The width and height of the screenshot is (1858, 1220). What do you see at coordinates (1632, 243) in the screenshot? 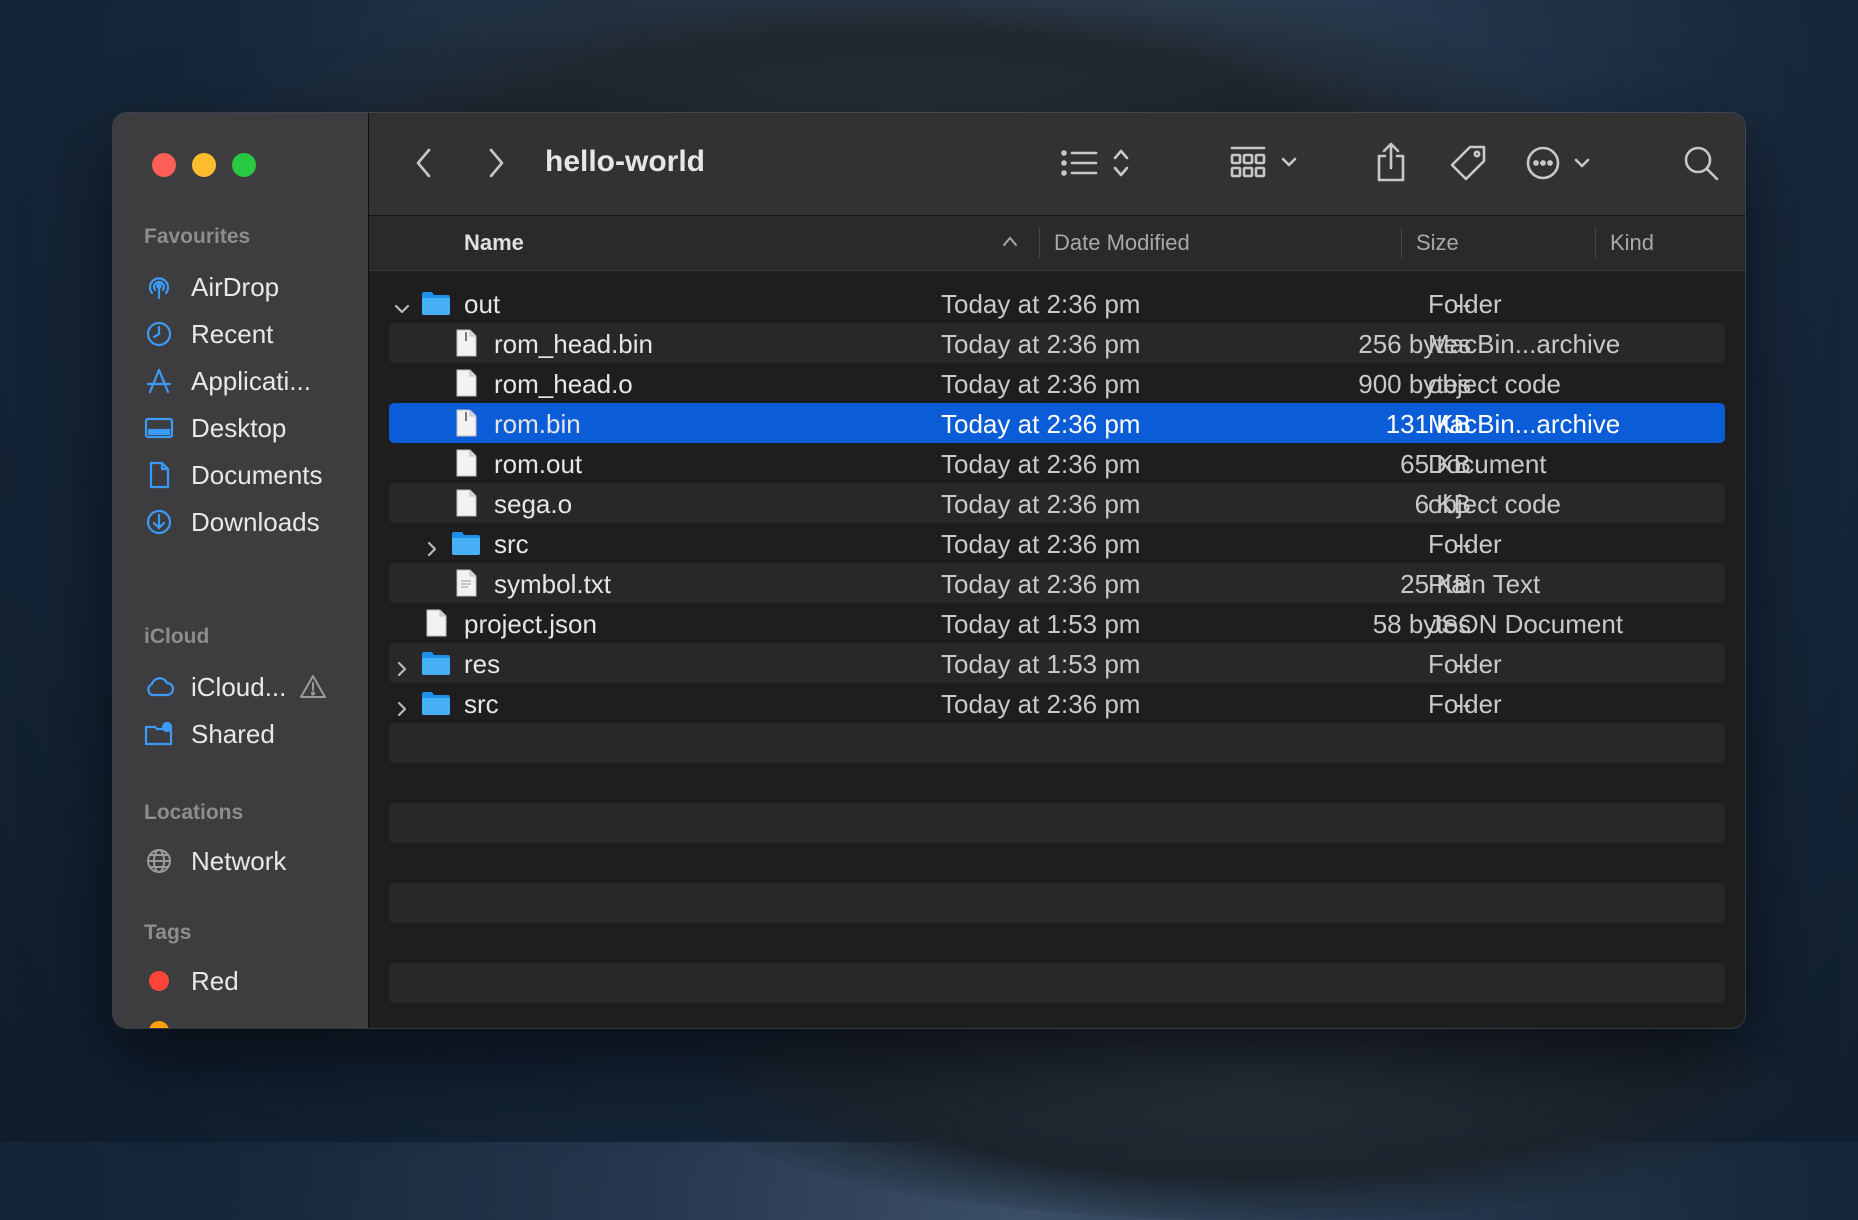
I see `column-kind: Kind` at bounding box center [1632, 243].